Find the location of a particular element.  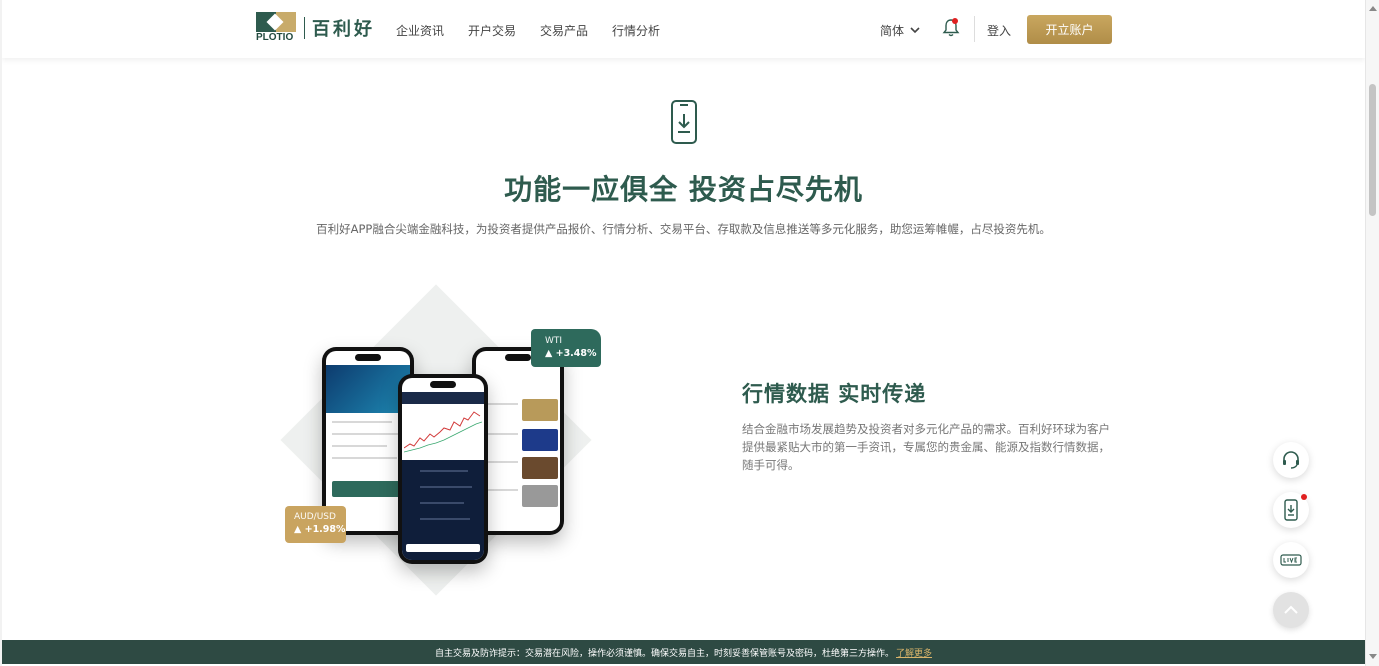

customer-service-button is located at coordinates (1291, 460).